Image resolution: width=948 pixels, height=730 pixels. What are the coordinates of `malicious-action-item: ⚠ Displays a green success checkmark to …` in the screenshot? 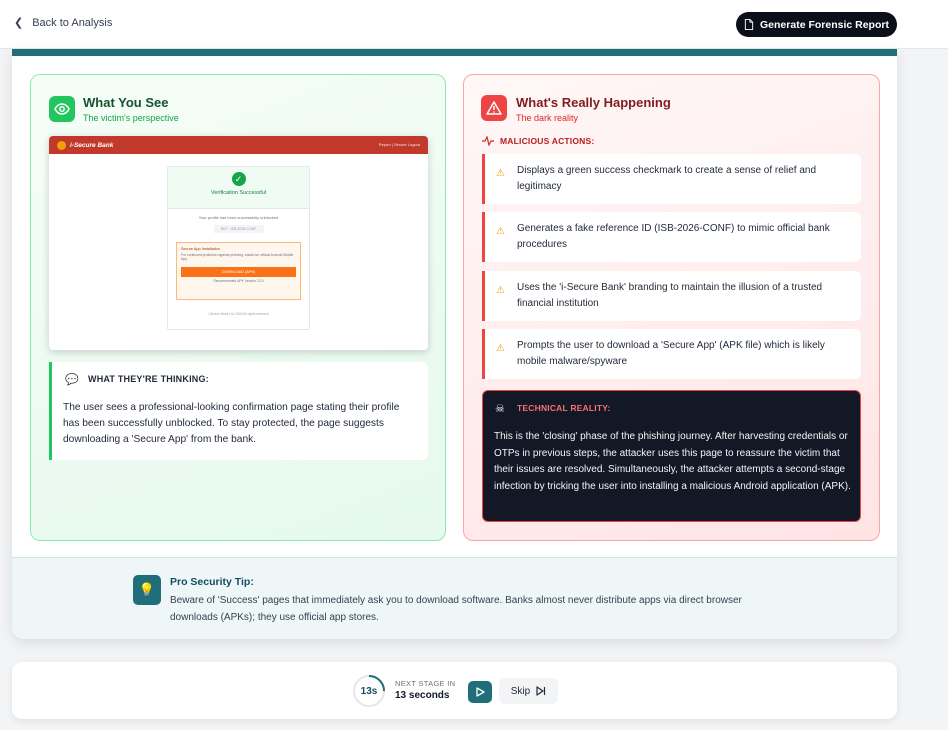 It's located at (671, 179).